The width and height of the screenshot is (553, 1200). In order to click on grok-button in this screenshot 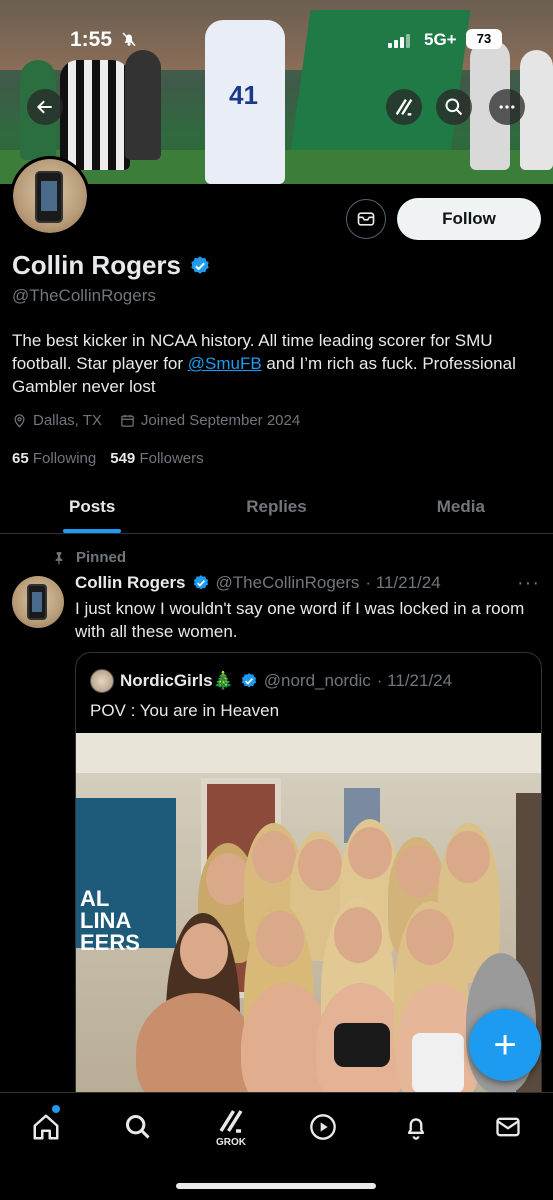, I will do `click(404, 107)`.